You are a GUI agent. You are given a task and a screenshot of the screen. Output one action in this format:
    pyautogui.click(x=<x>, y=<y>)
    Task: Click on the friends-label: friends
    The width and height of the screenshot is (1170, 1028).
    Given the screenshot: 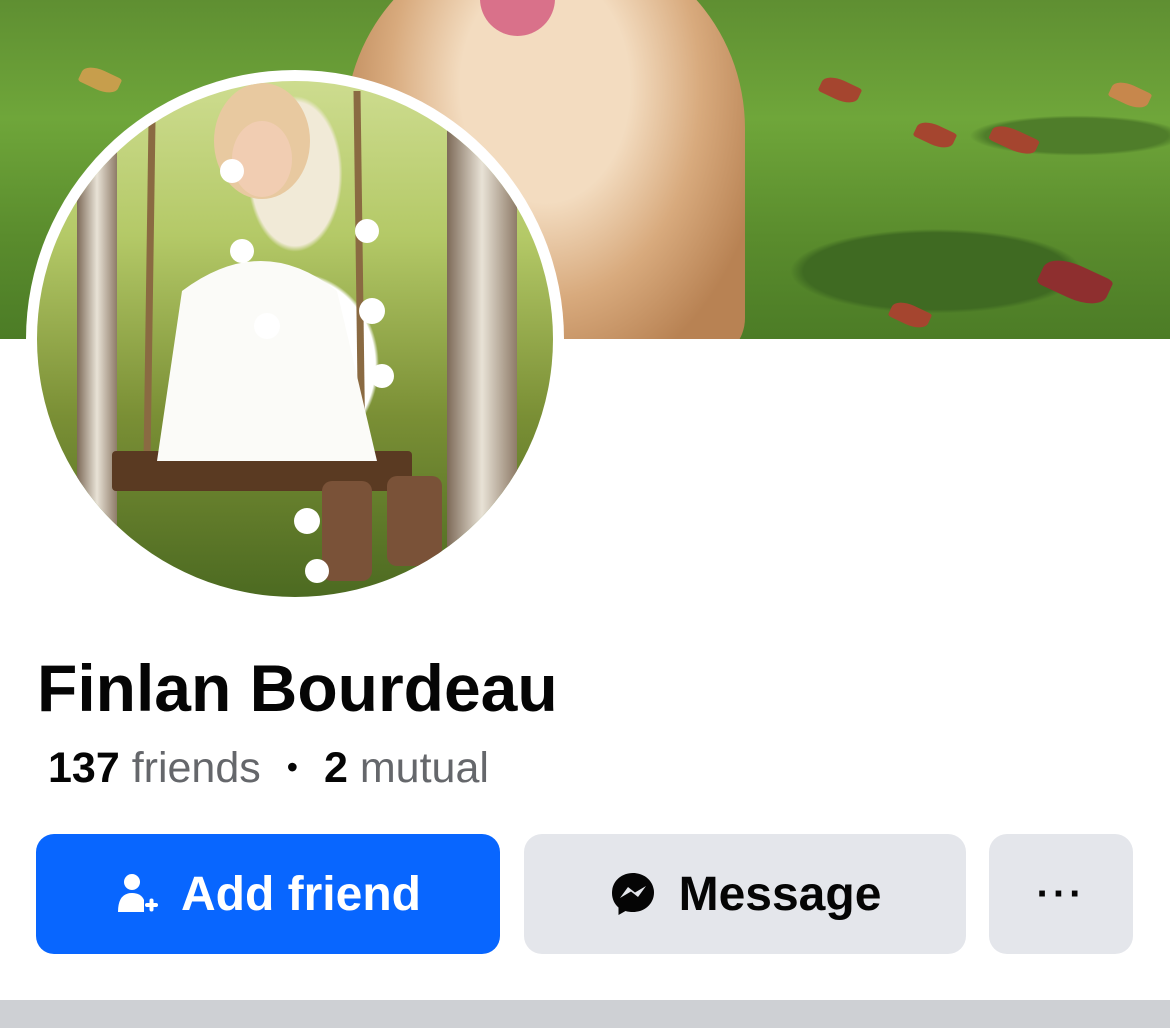 What is the action you would take?
    pyautogui.click(x=196, y=768)
    